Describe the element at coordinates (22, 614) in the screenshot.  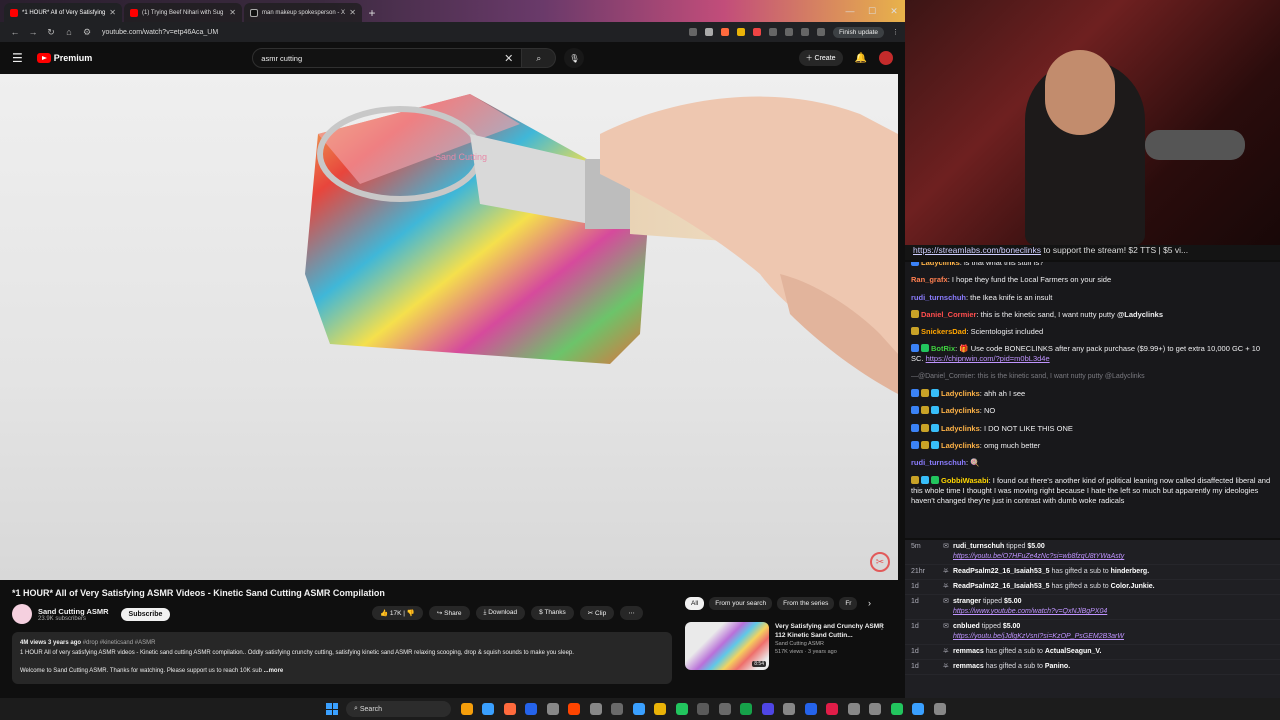
I see `channel-avatar` at that location.